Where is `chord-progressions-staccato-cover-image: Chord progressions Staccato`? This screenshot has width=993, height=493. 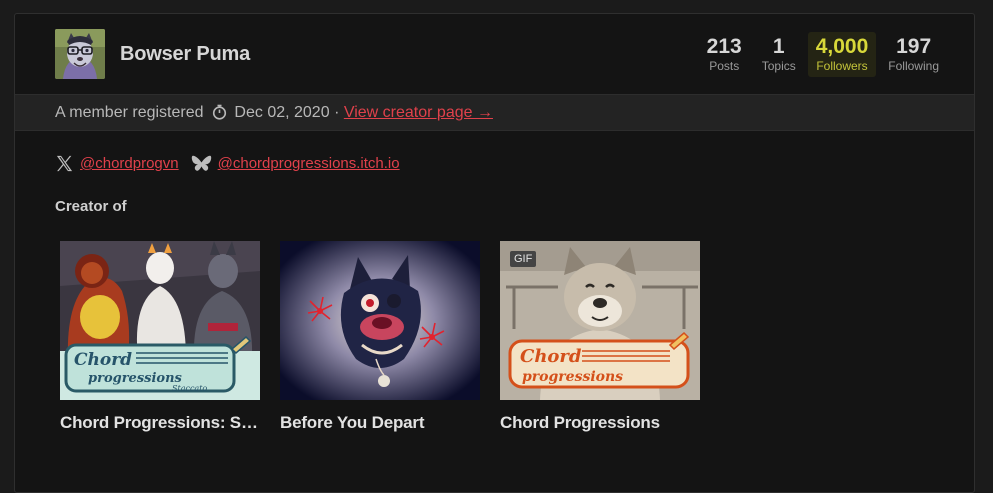 chord-progressions-staccato-cover-image: Chord progressions Staccato is located at coordinates (160, 320).